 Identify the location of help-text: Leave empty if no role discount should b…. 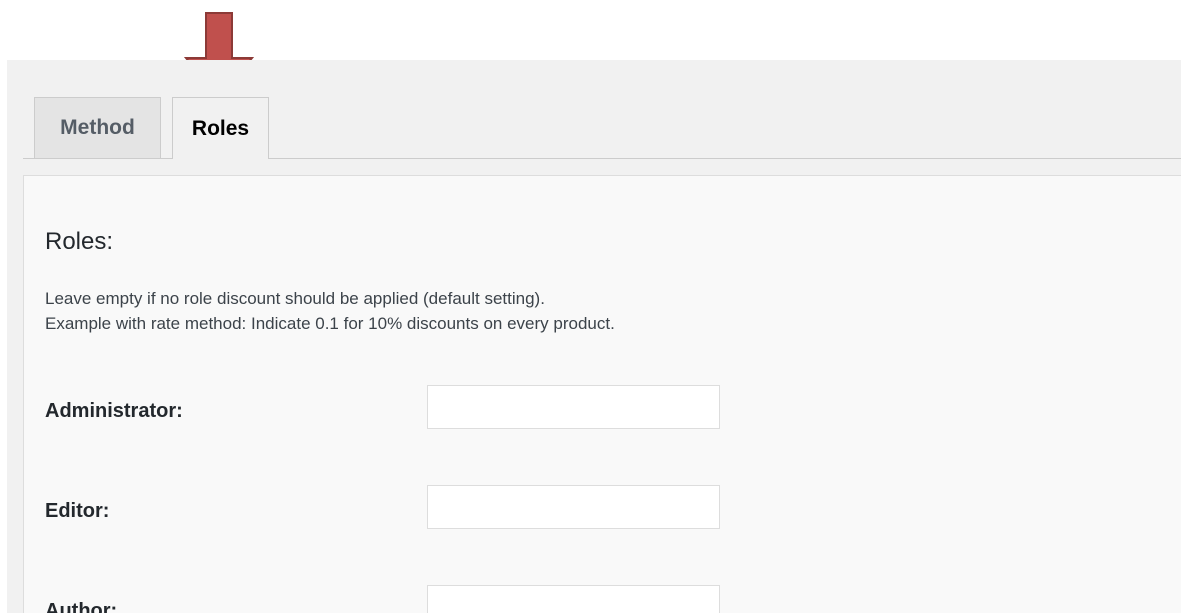
(330, 311).